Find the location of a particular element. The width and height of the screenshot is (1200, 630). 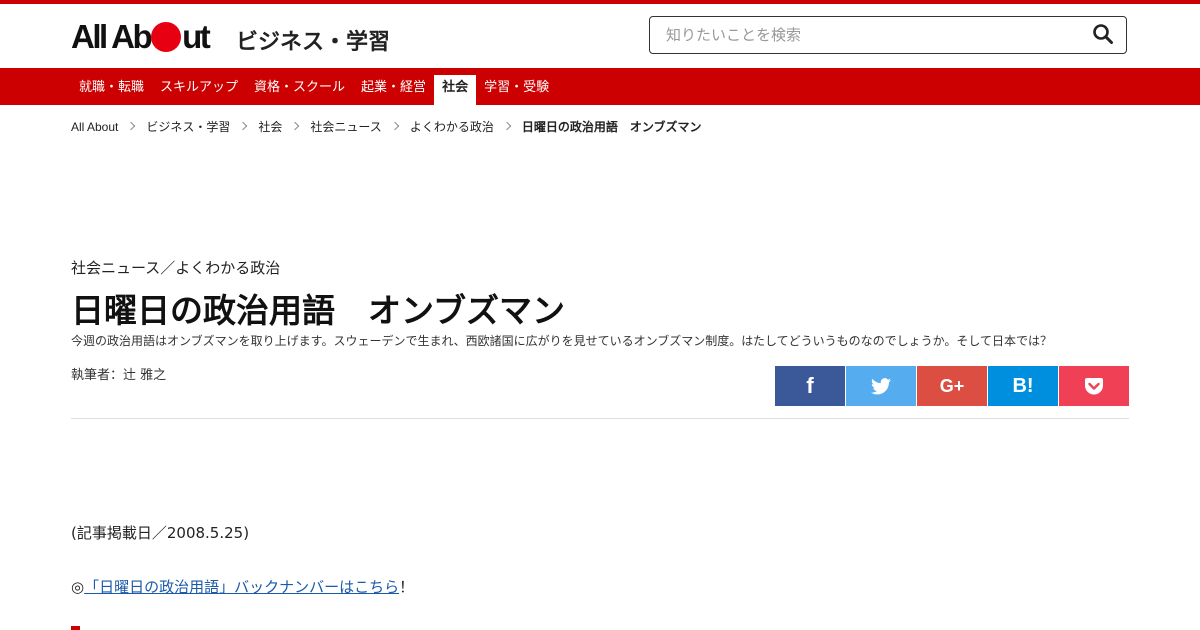

header-divider is located at coordinates (600, 418).